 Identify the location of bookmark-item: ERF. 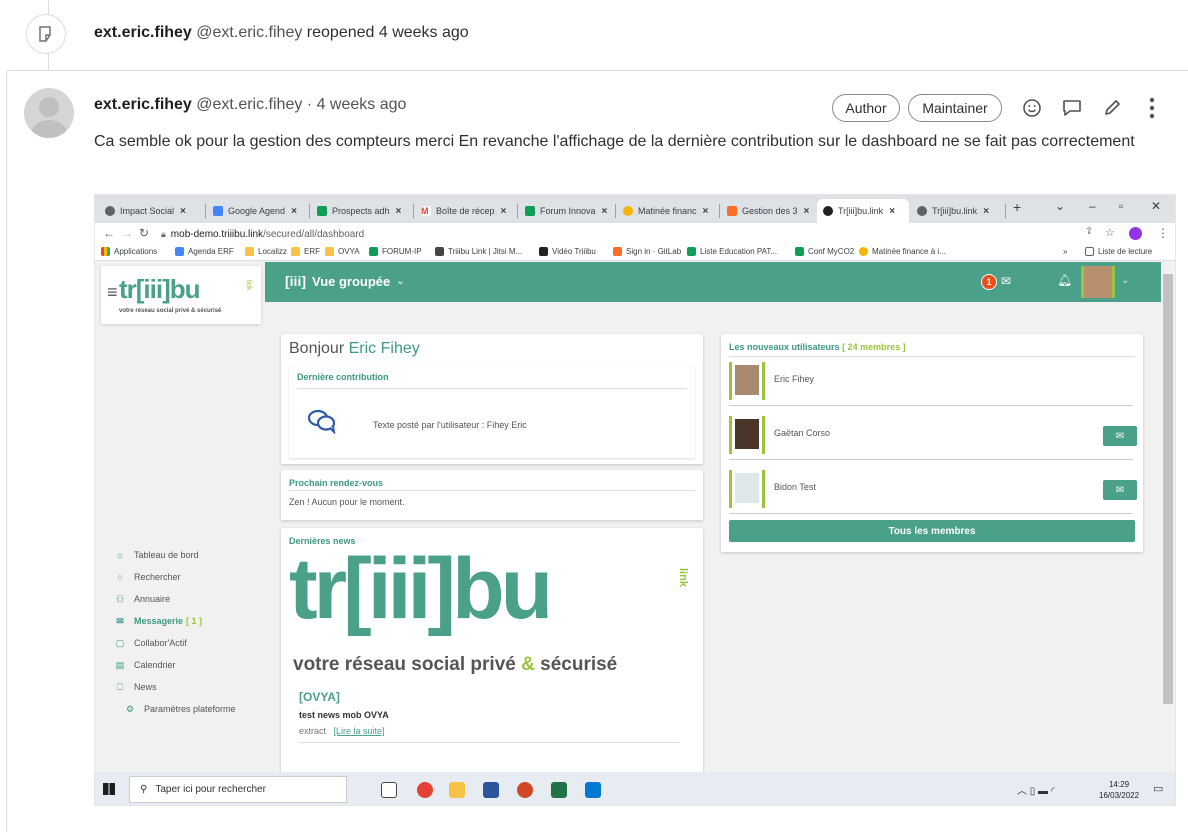
(305, 251).